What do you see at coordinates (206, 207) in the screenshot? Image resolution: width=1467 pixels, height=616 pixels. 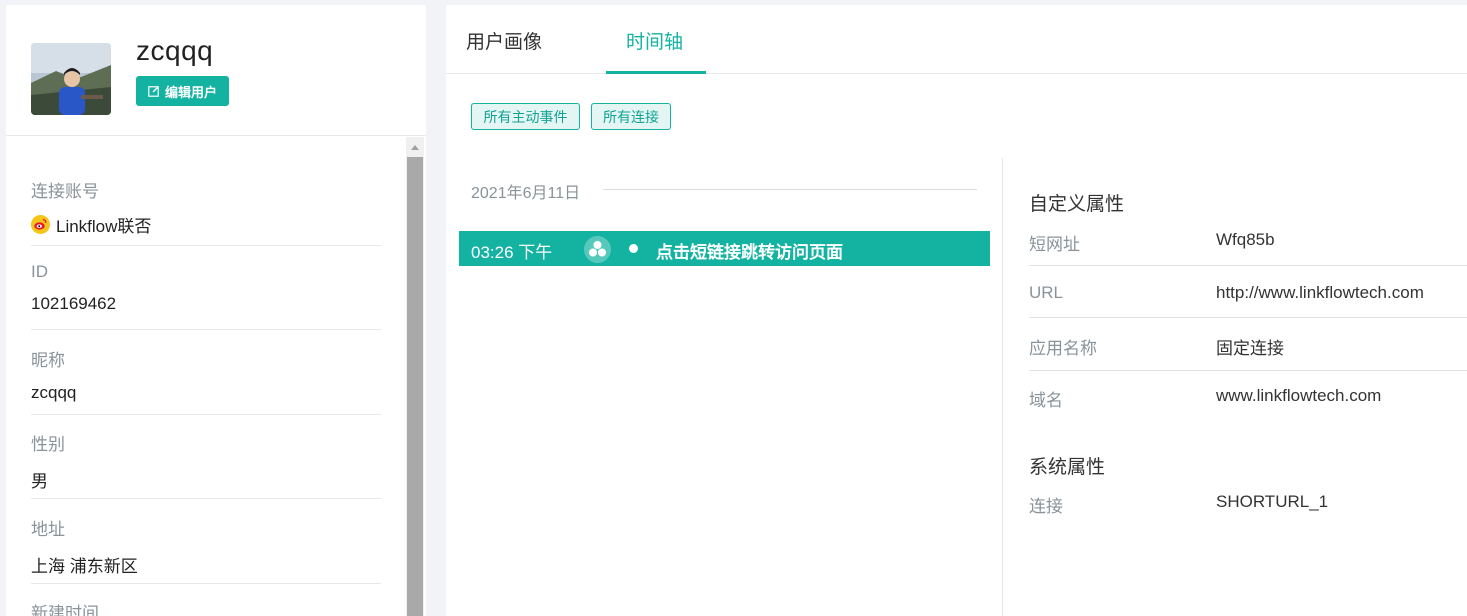 I see `field-connected-account: 连接账号 Linkflow联否` at bounding box center [206, 207].